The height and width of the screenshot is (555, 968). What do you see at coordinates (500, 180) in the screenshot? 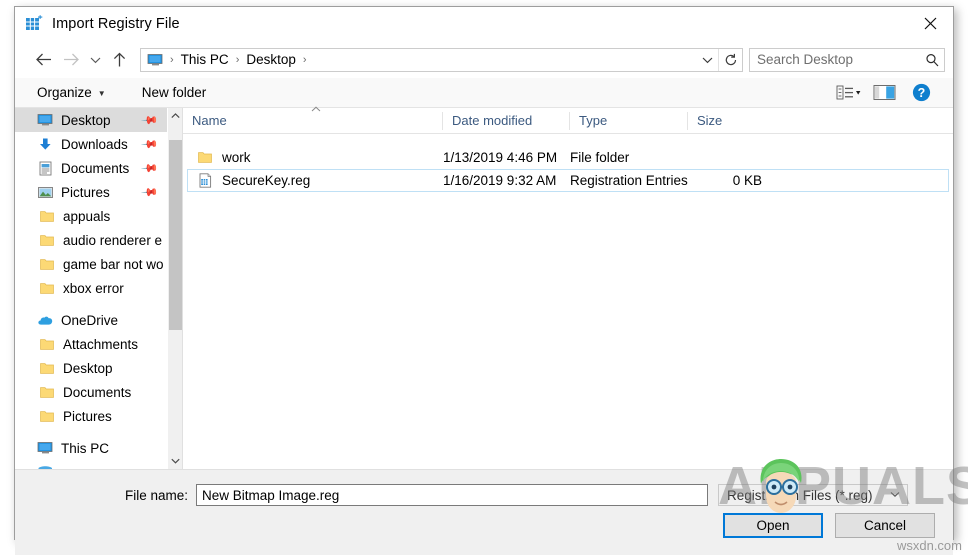
I see `file-date-cell: 1/16/2019 9:32 AM` at bounding box center [500, 180].